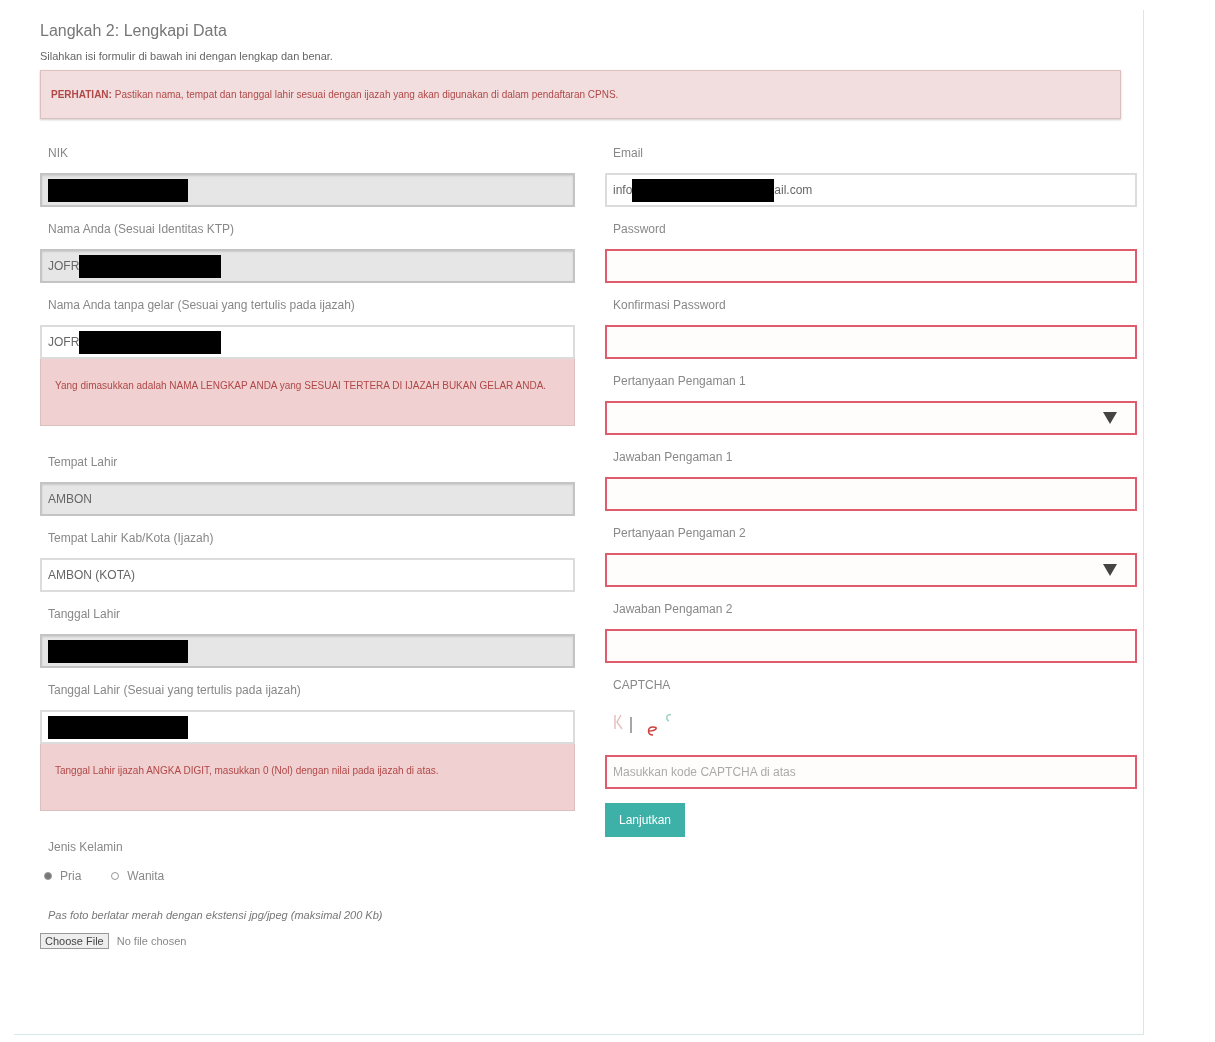  I want to click on photo-hint: Pas foto berlatar merah dengan ekstensi jpg/jpeg (maksimal 200 Kb), so click(215, 915).